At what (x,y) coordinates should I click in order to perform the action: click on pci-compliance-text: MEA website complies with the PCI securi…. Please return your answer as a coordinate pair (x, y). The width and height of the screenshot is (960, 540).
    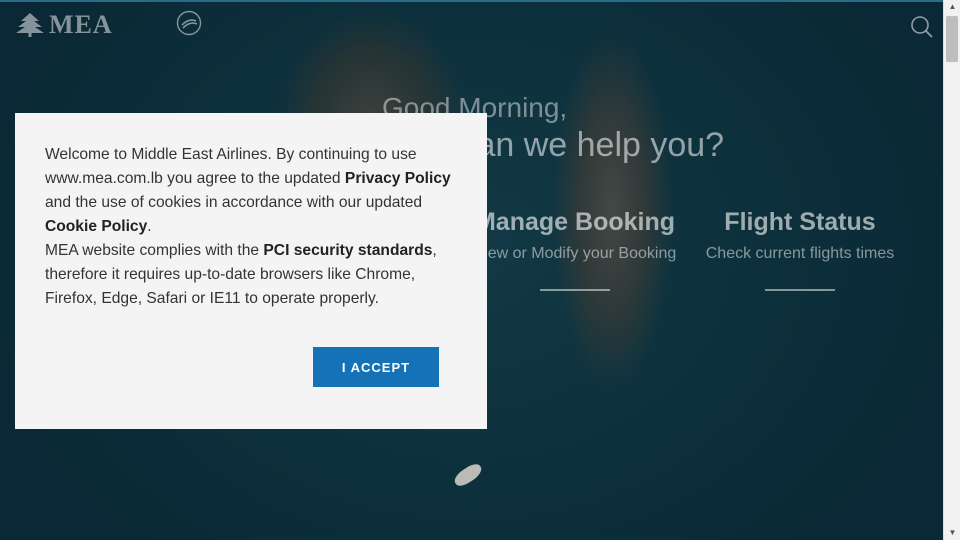
    Looking at the image, I should click on (251, 275).